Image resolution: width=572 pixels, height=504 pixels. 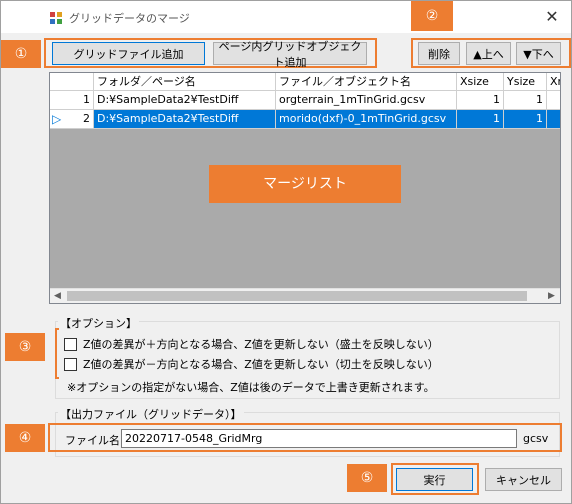 What do you see at coordinates (21, 54) in the screenshot?
I see `annotation-badge-1: ①` at bounding box center [21, 54].